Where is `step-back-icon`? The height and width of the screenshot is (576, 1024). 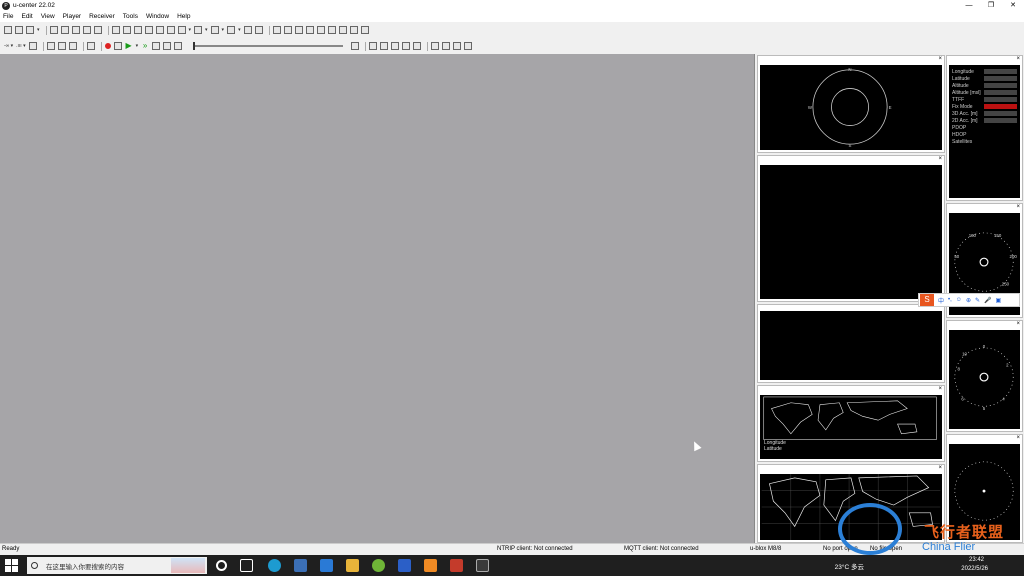
step-back-icon is located at coordinates (156, 46).